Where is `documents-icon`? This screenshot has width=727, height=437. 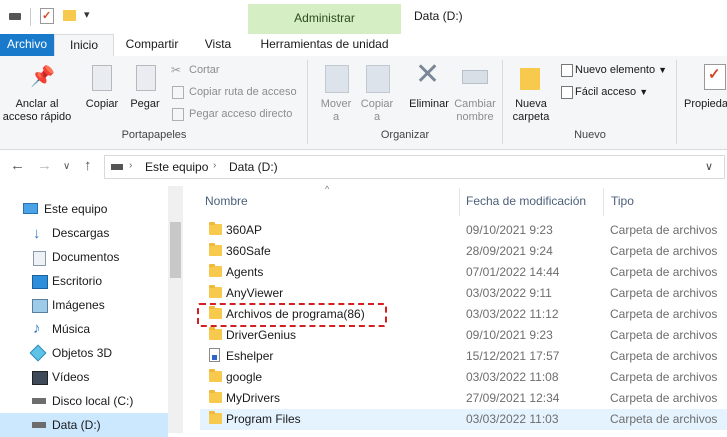 documents-icon is located at coordinates (39, 258).